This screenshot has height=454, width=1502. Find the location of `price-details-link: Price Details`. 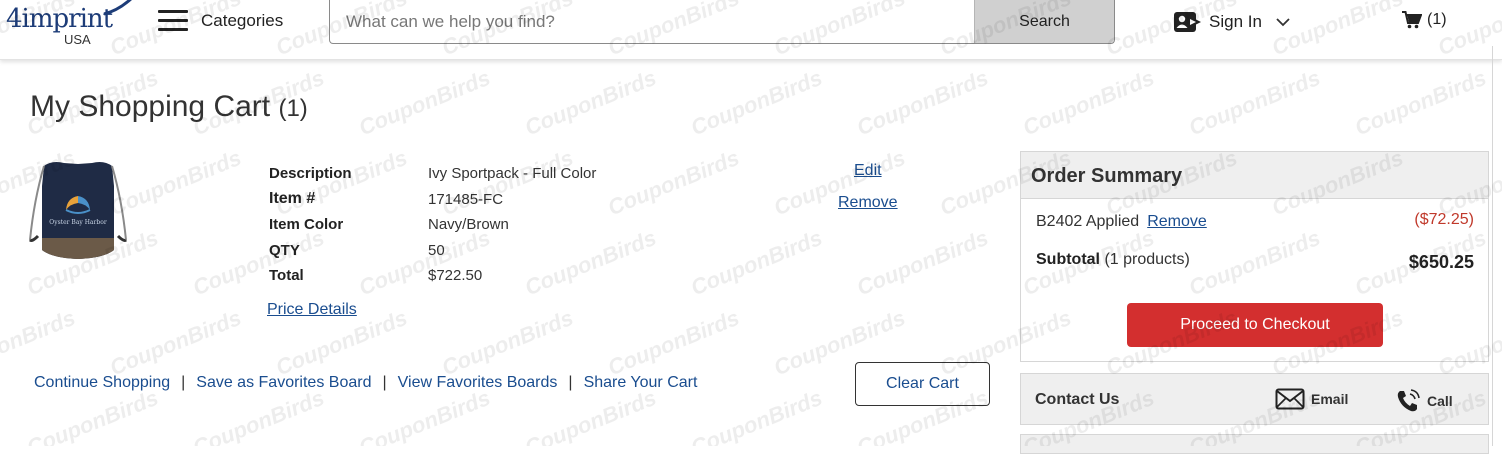

price-details-link: Price Details is located at coordinates (312, 310).